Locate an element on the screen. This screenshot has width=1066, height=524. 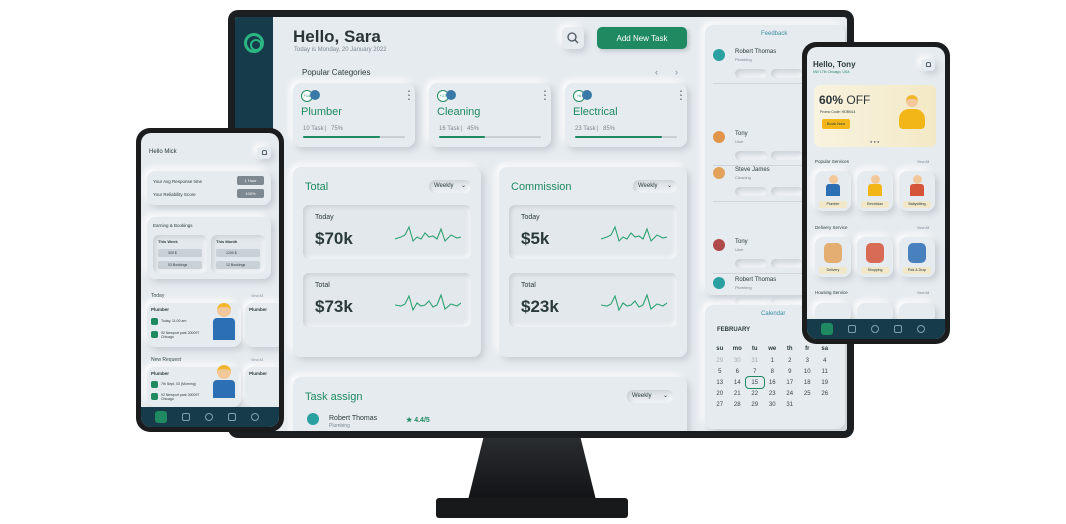
request-card-2: Plumber is located at coordinates (262, 387).